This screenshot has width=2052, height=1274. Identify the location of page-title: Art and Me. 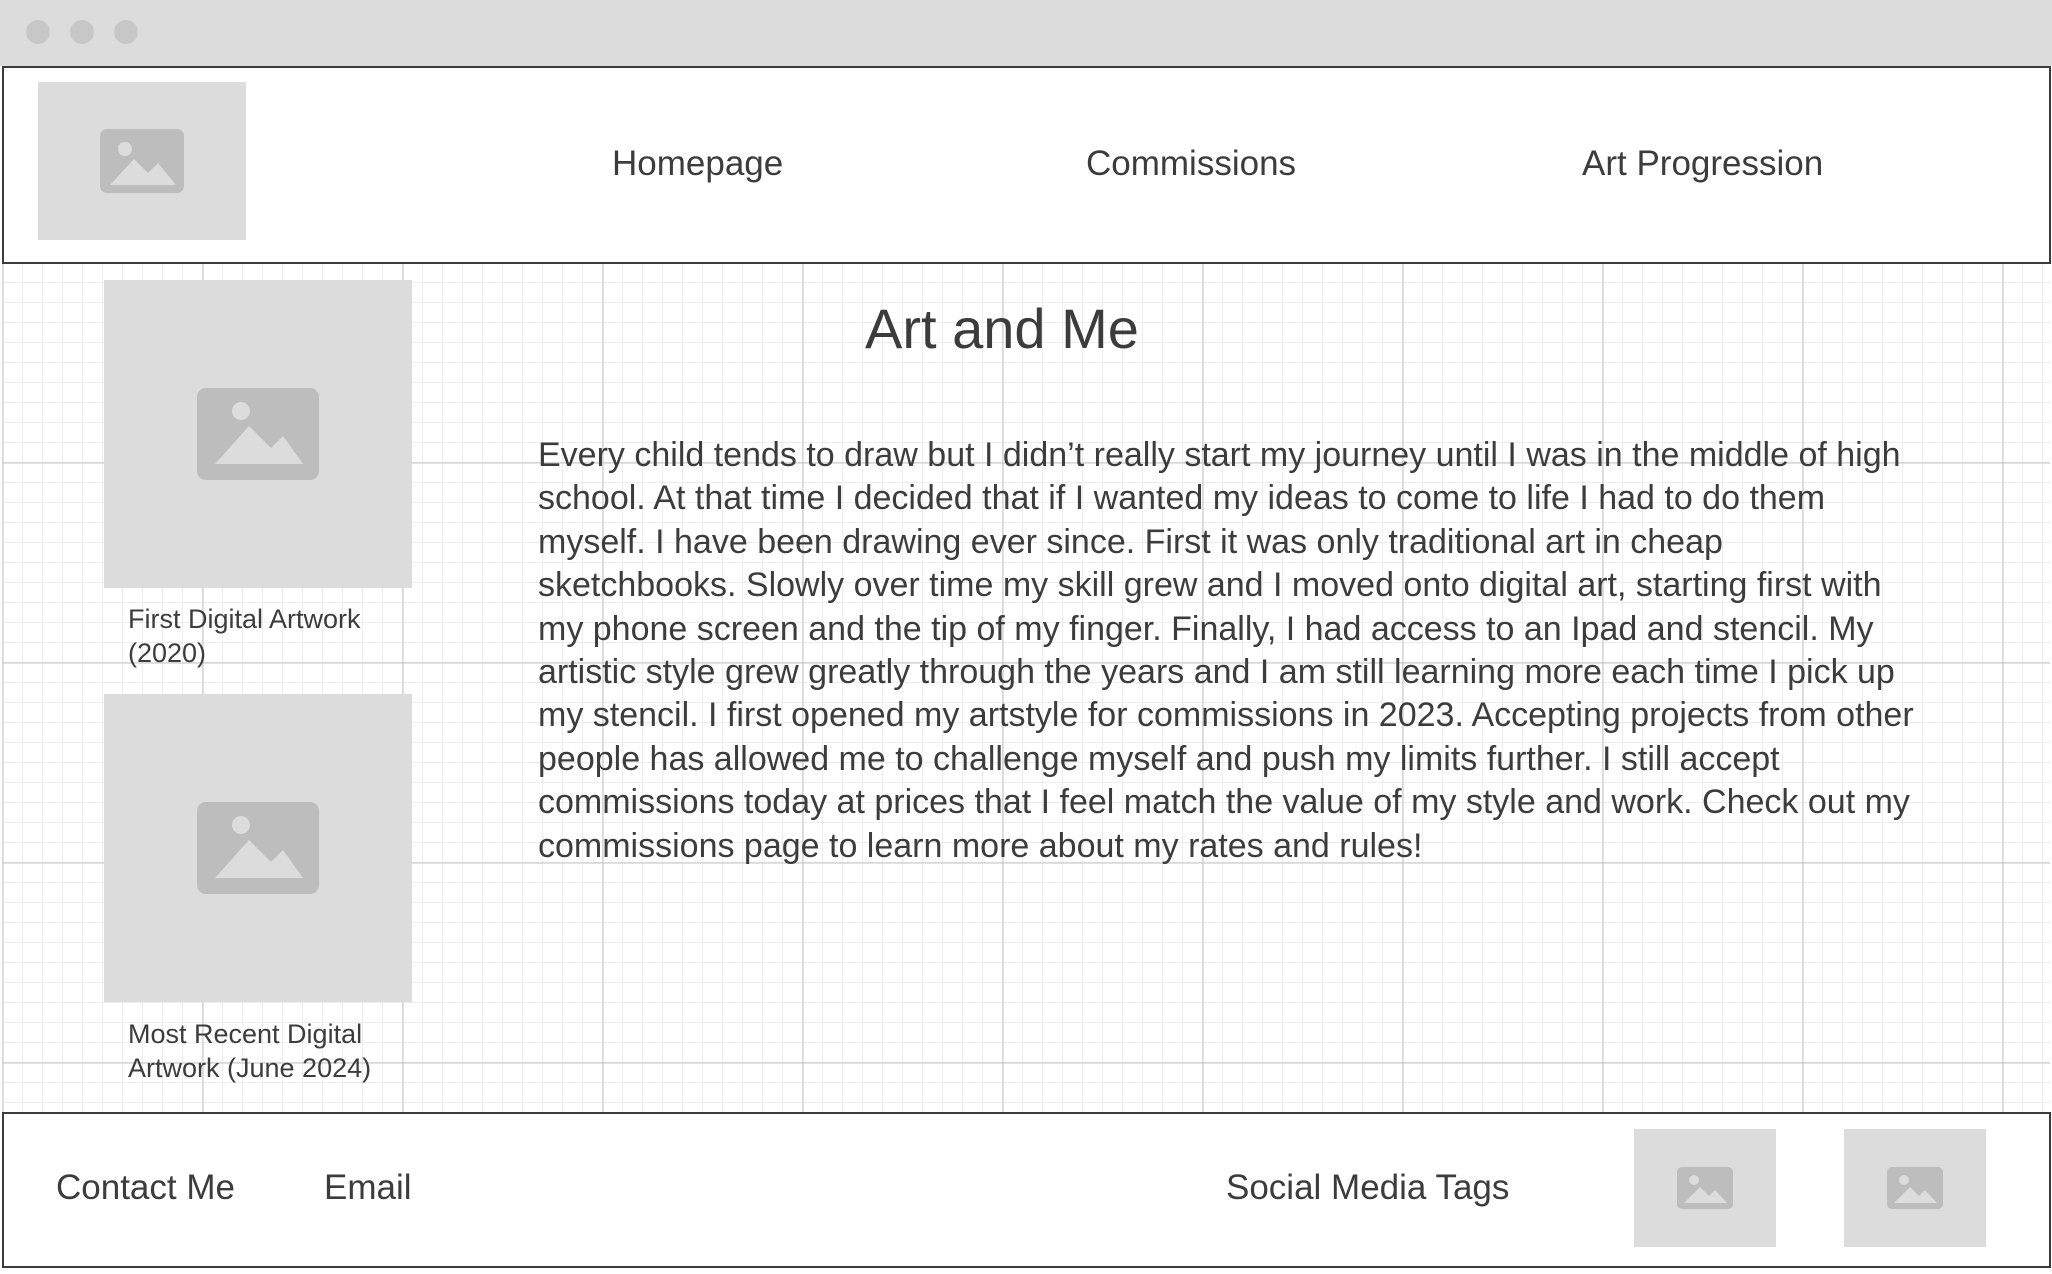
(1002, 328).